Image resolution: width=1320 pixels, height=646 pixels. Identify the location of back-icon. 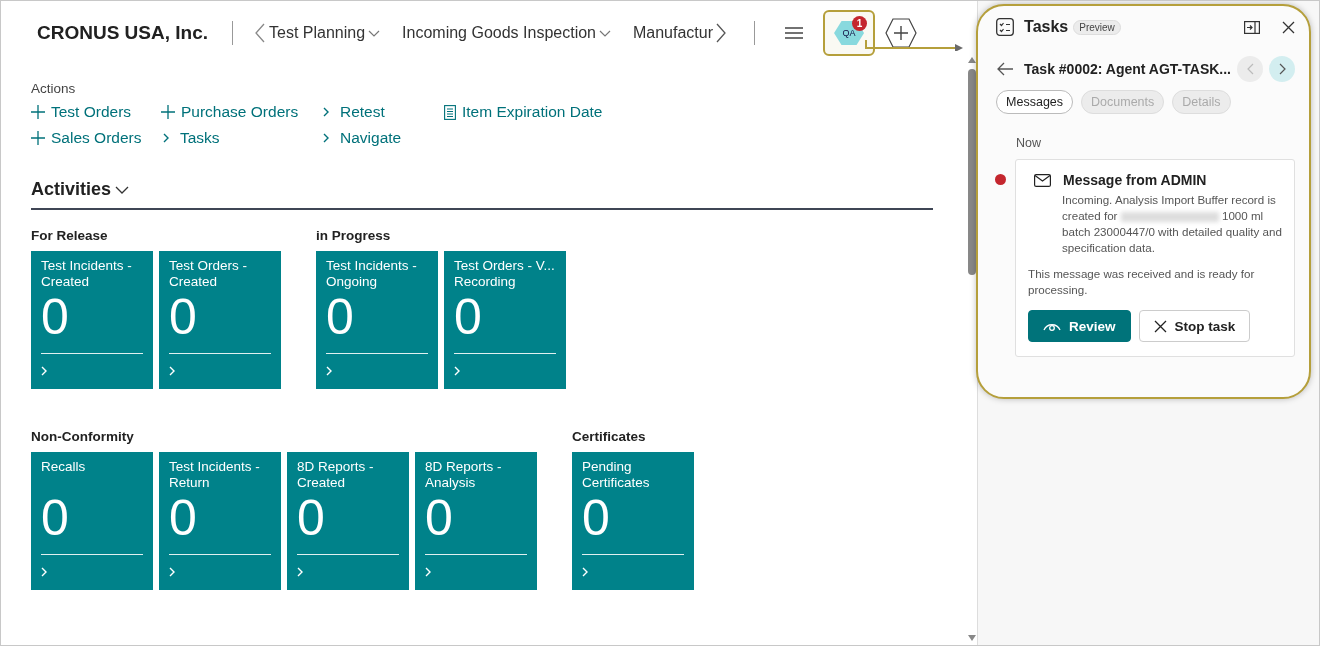
(1005, 69).